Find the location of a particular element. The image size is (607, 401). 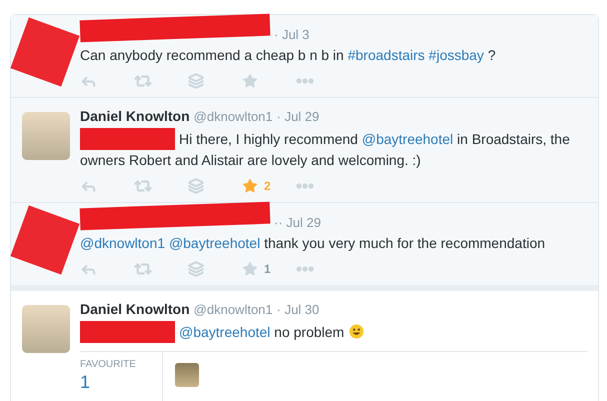

smiley-icon is located at coordinates (356, 331).